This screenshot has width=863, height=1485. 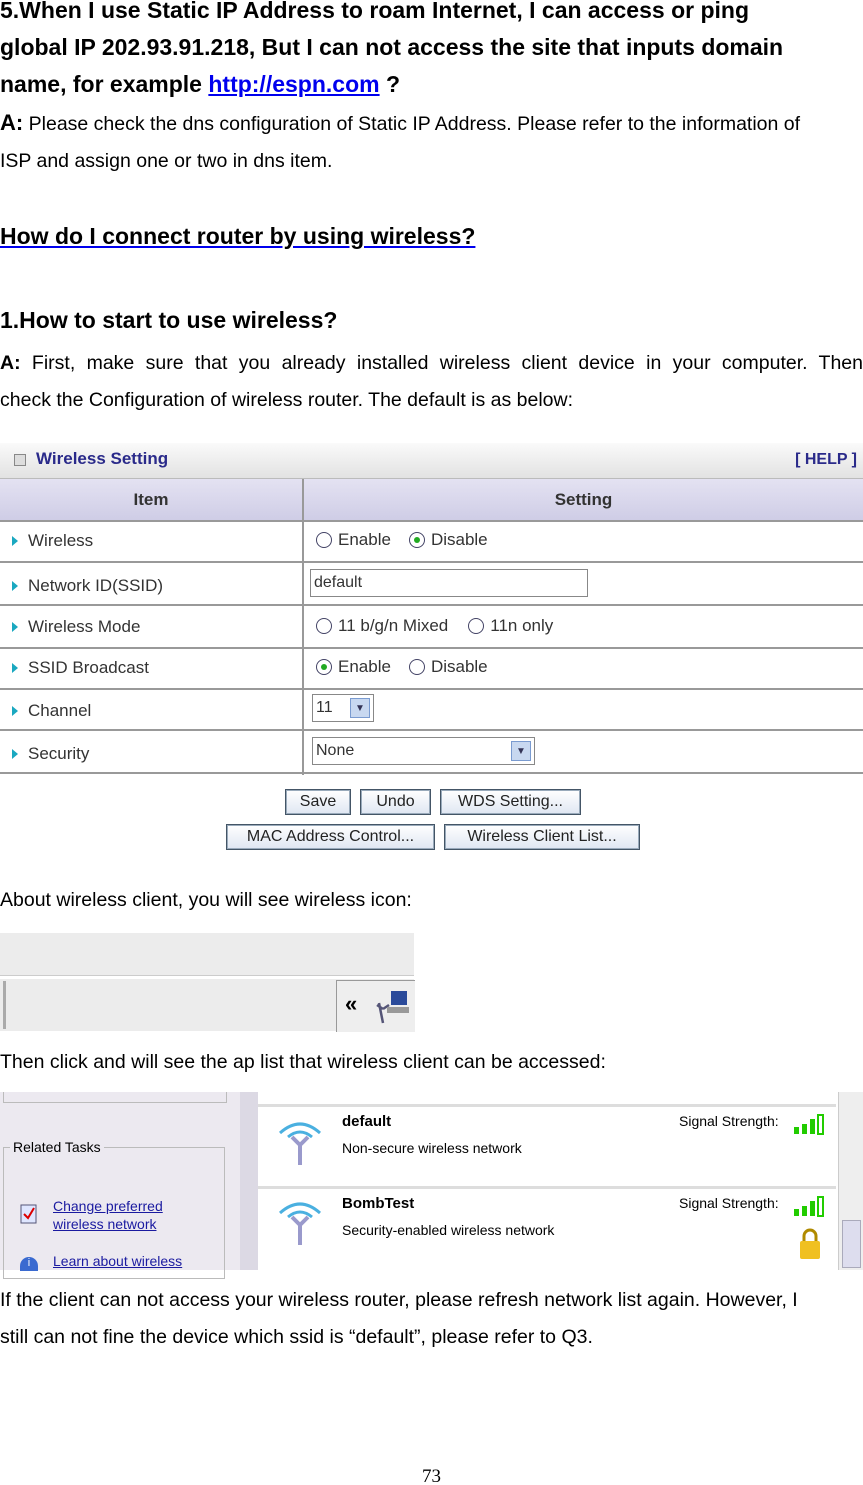 What do you see at coordinates (117, 1261) in the screenshot?
I see `learn-about-wireless-link: Learn about wireless` at bounding box center [117, 1261].